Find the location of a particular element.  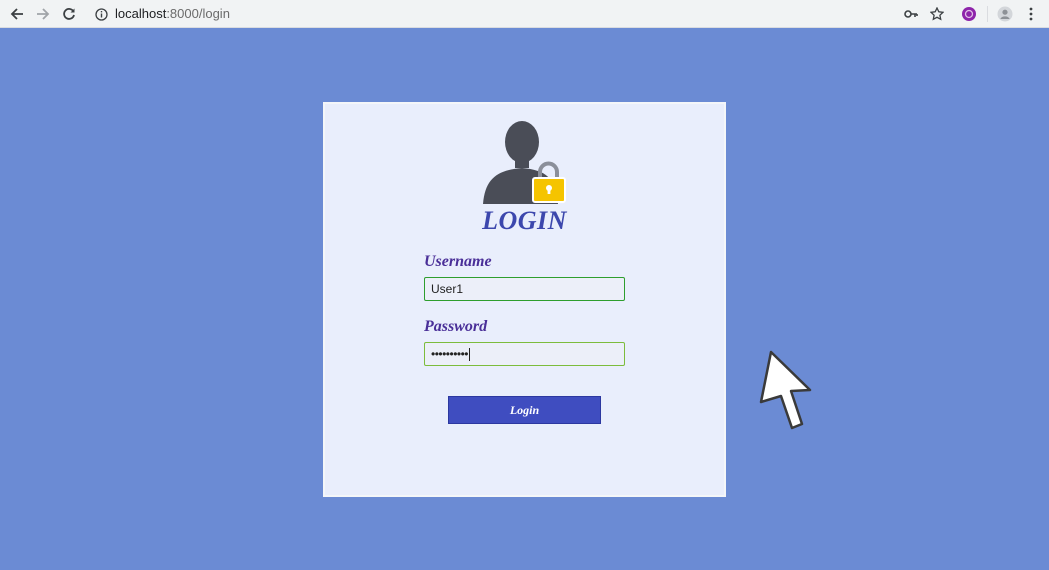

key-icon is located at coordinates (911, 14).